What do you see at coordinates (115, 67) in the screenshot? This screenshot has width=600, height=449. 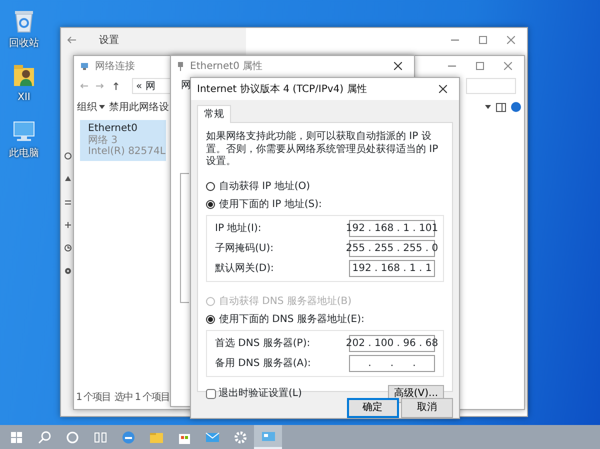 I see `window-title: 网络连接` at bounding box center [115, 67].